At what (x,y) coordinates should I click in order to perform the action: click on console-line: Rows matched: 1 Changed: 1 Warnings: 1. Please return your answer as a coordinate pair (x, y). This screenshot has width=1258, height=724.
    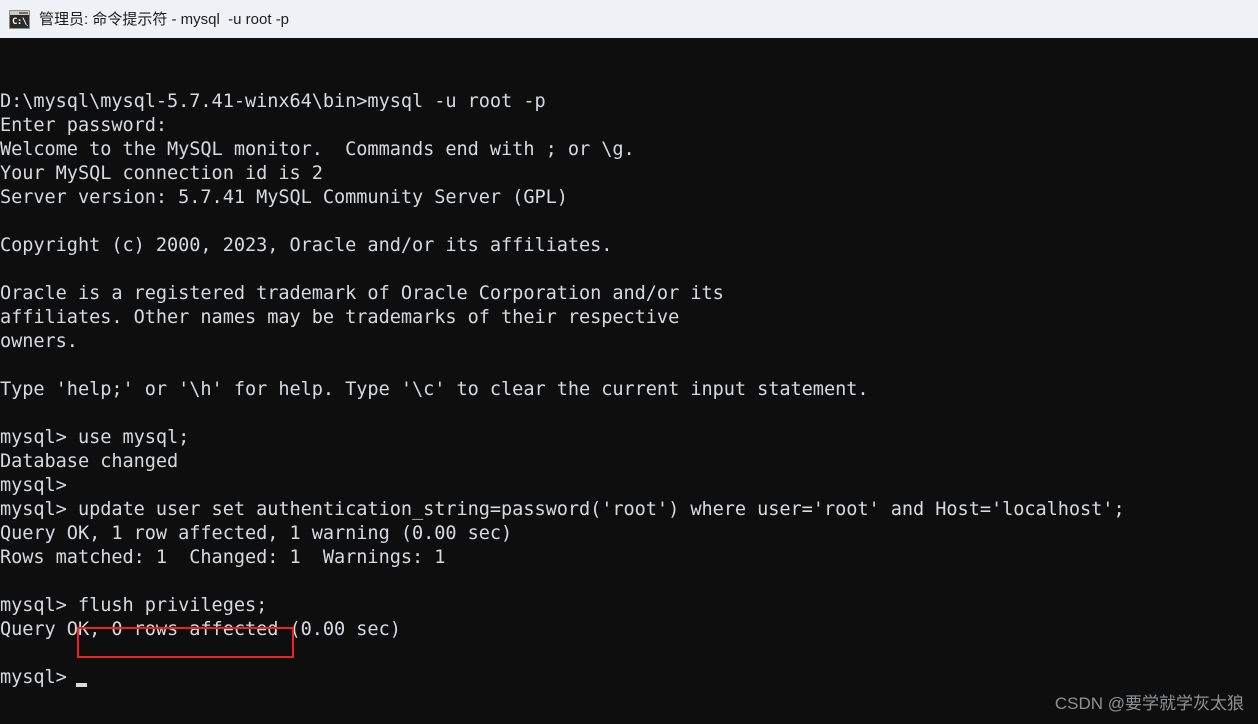
    Looking at the image, I should click on (223, 557).